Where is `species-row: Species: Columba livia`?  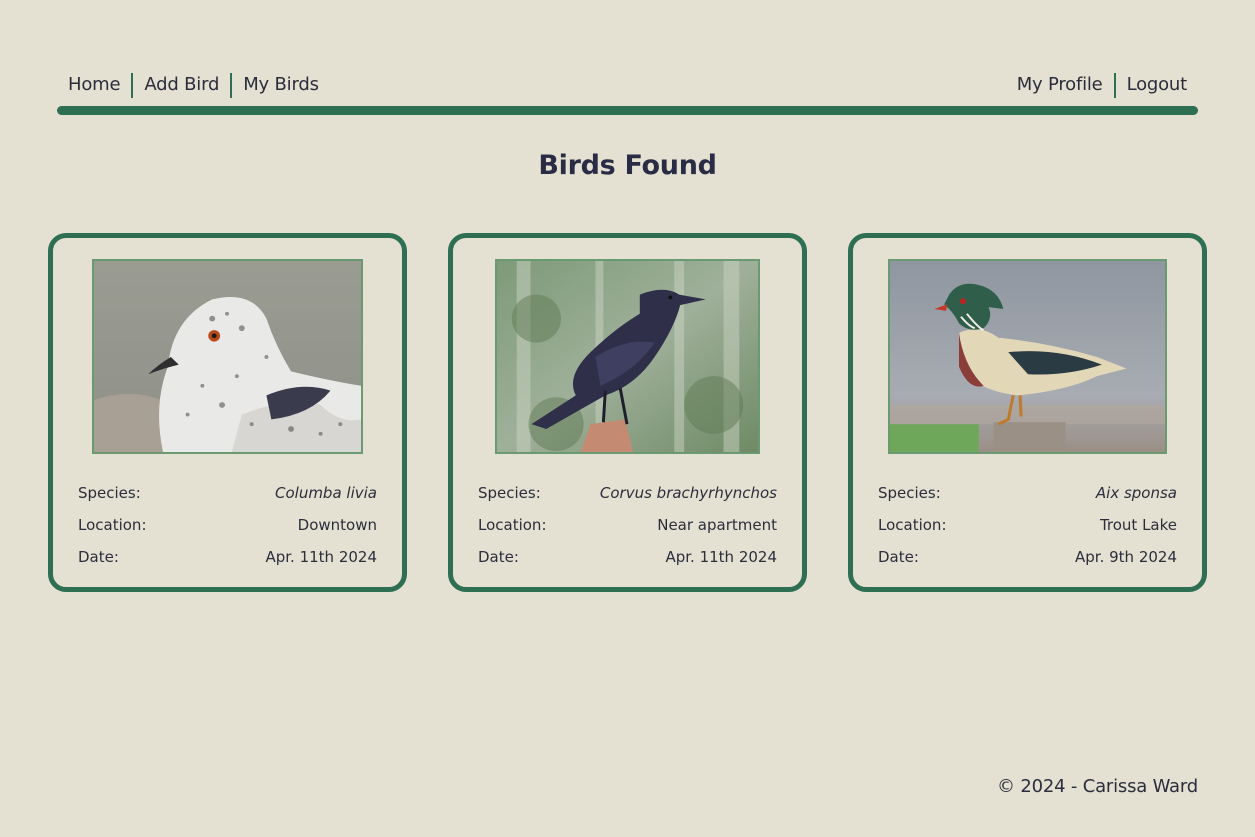
species-row: Species: Columba livia is located at coordinates (227, 497).